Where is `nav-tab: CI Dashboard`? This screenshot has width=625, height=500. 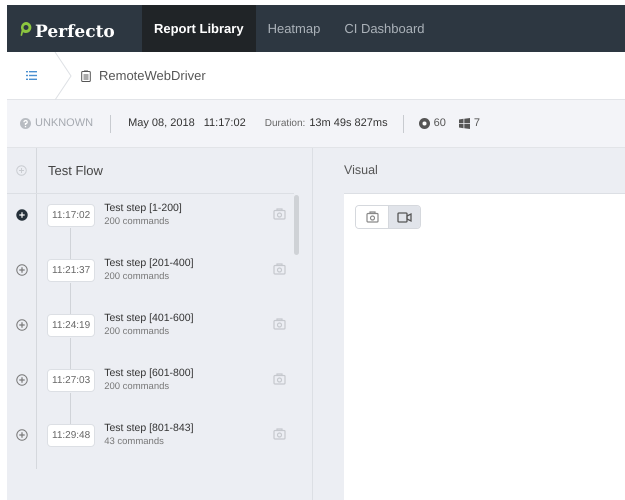
nav-tab: CI Dashboard is located at coordinates (384, 28).